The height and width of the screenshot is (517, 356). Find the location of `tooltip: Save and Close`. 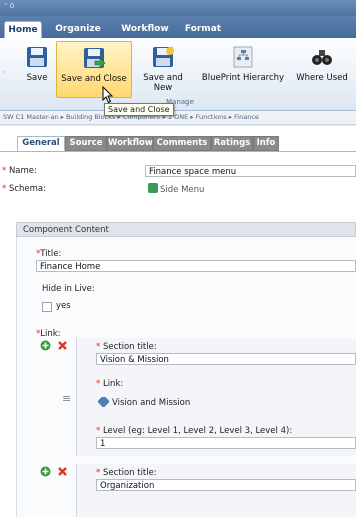

tooltip: Save and Close is located at coordinates (139, 109).